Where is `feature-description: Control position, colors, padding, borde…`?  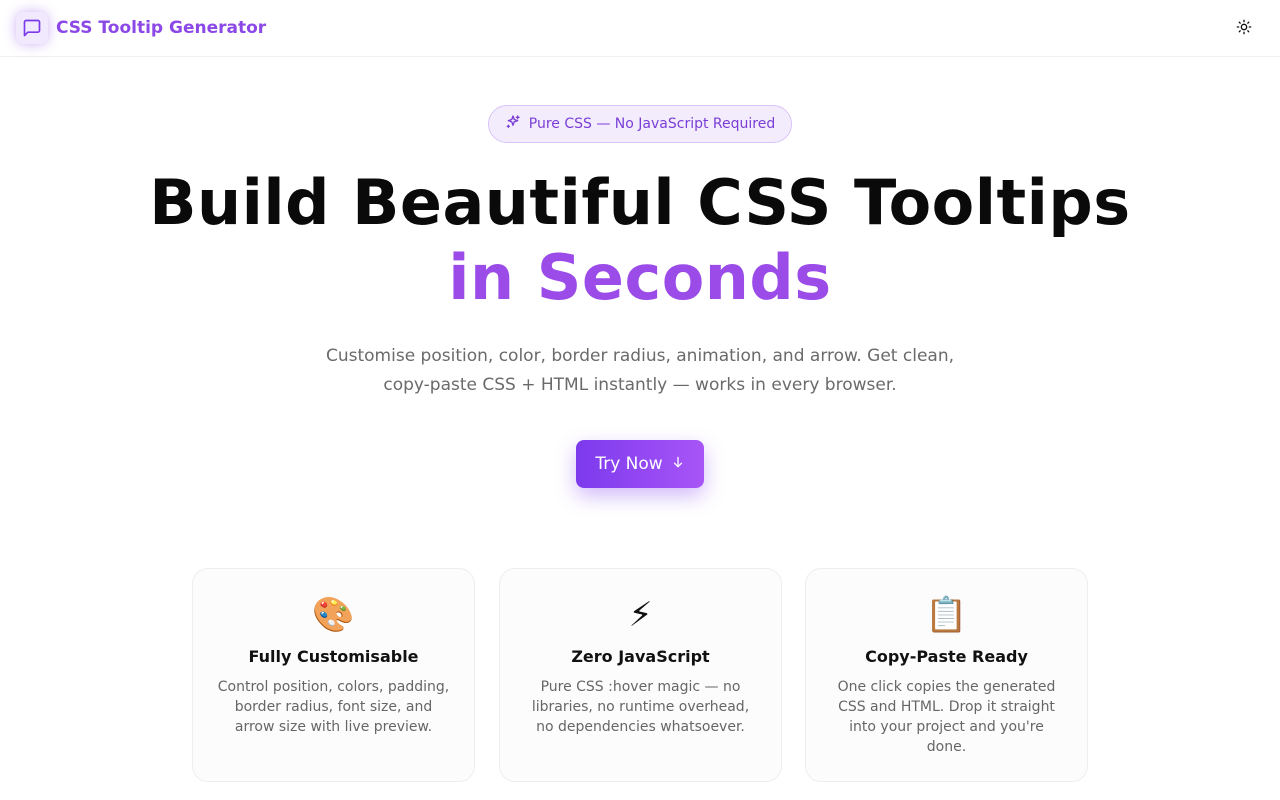 feature-description: Control position, colors, padding, borde… is located at coordinates (333, 707).